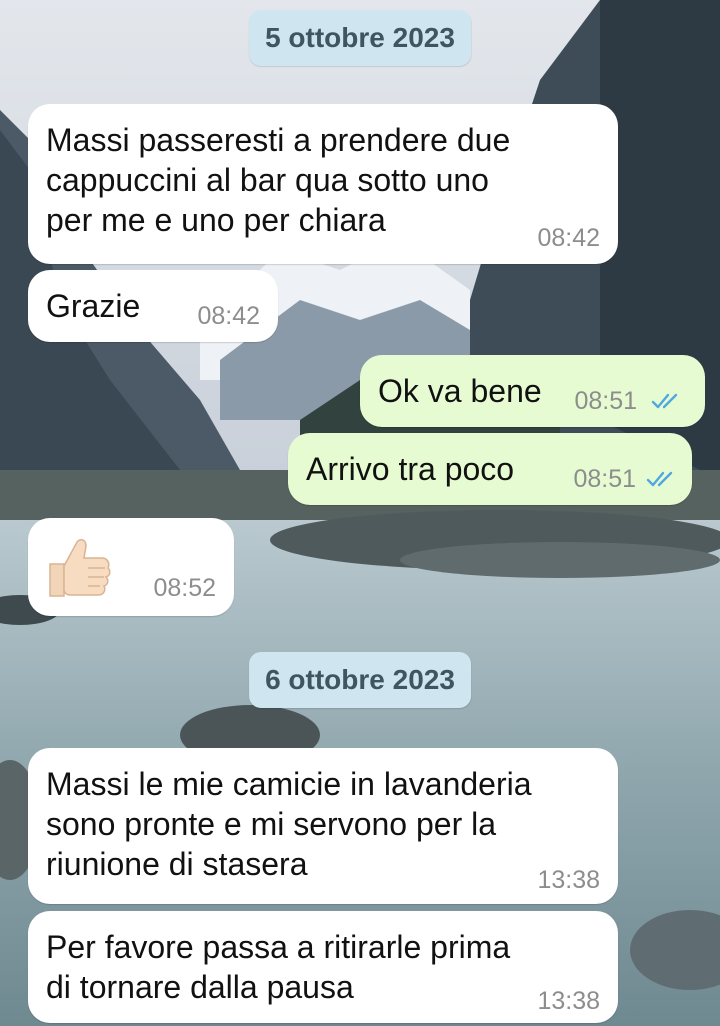  What do you see at coordinates (360, 680) in the screenshot?
I see `date-separator: 6 ottobre 2023` at bounding box center [360, 680].